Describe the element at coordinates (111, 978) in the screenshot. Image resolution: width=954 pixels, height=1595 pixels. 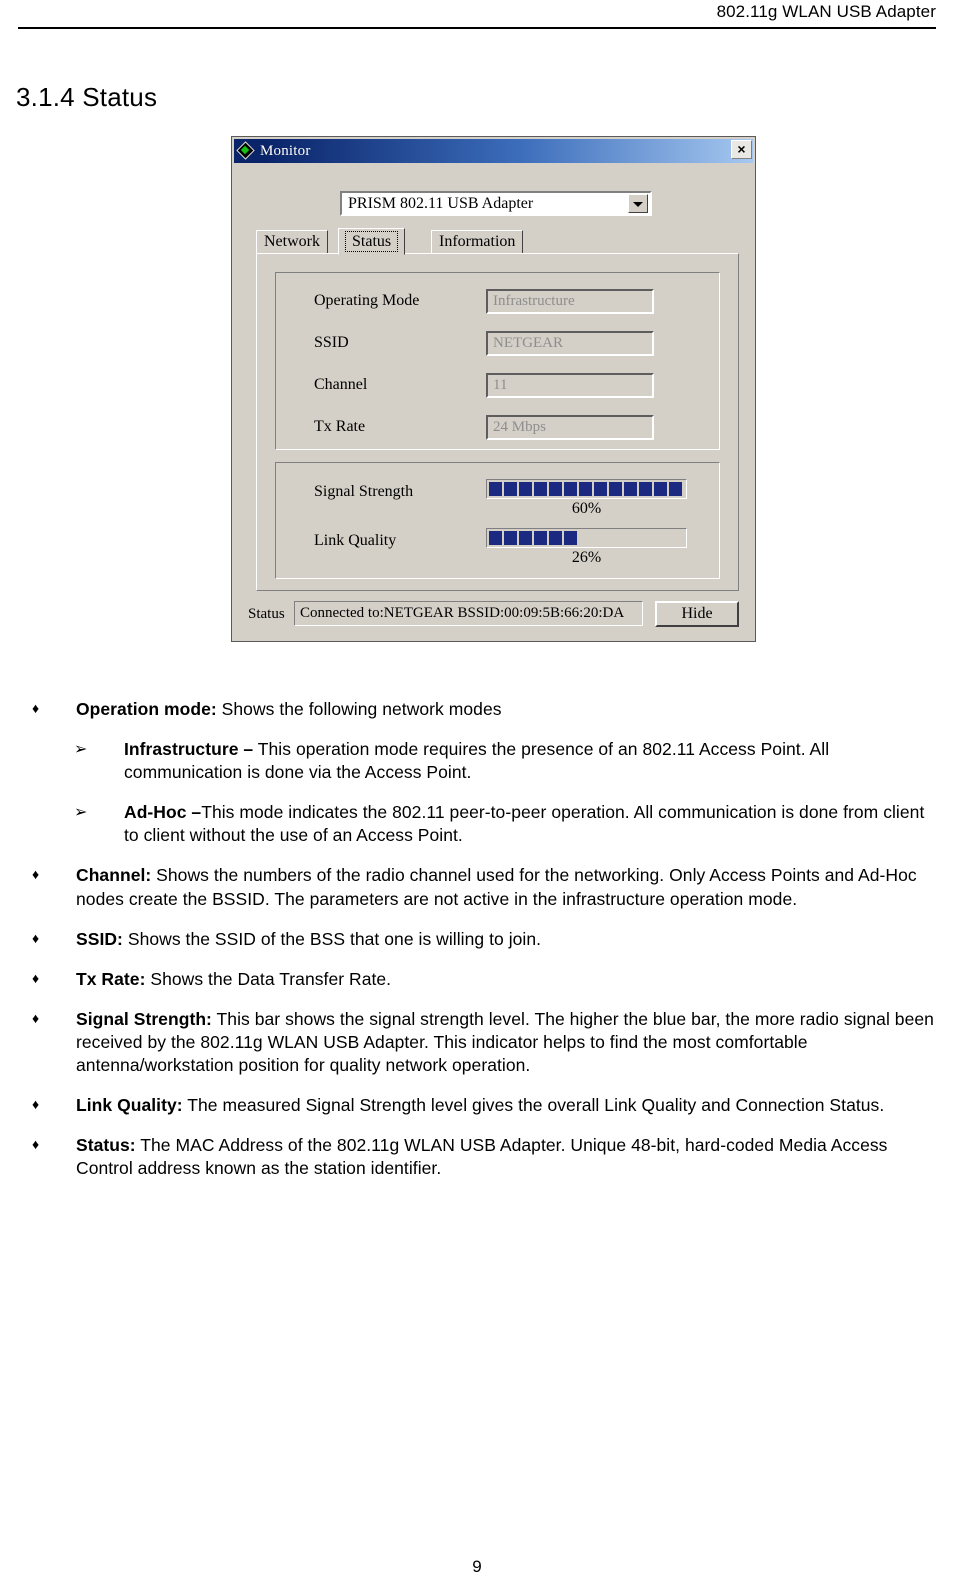
I see `bullet-term: Tx Rate:` at that location.